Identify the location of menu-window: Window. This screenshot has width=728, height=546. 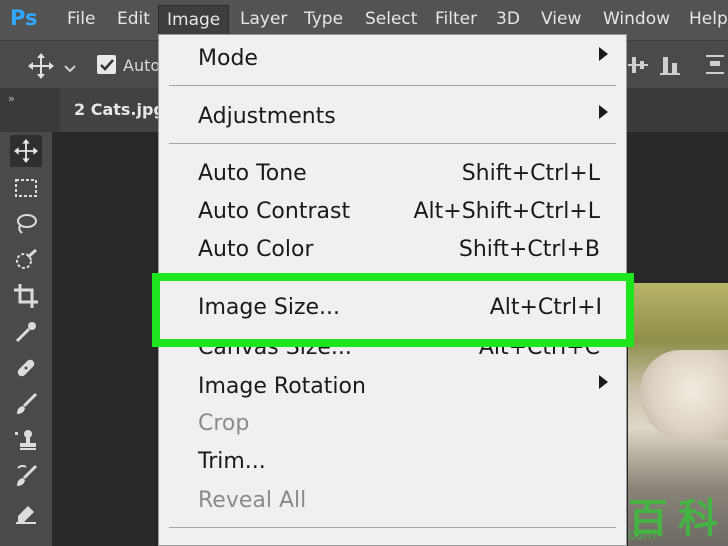
(636, 19).